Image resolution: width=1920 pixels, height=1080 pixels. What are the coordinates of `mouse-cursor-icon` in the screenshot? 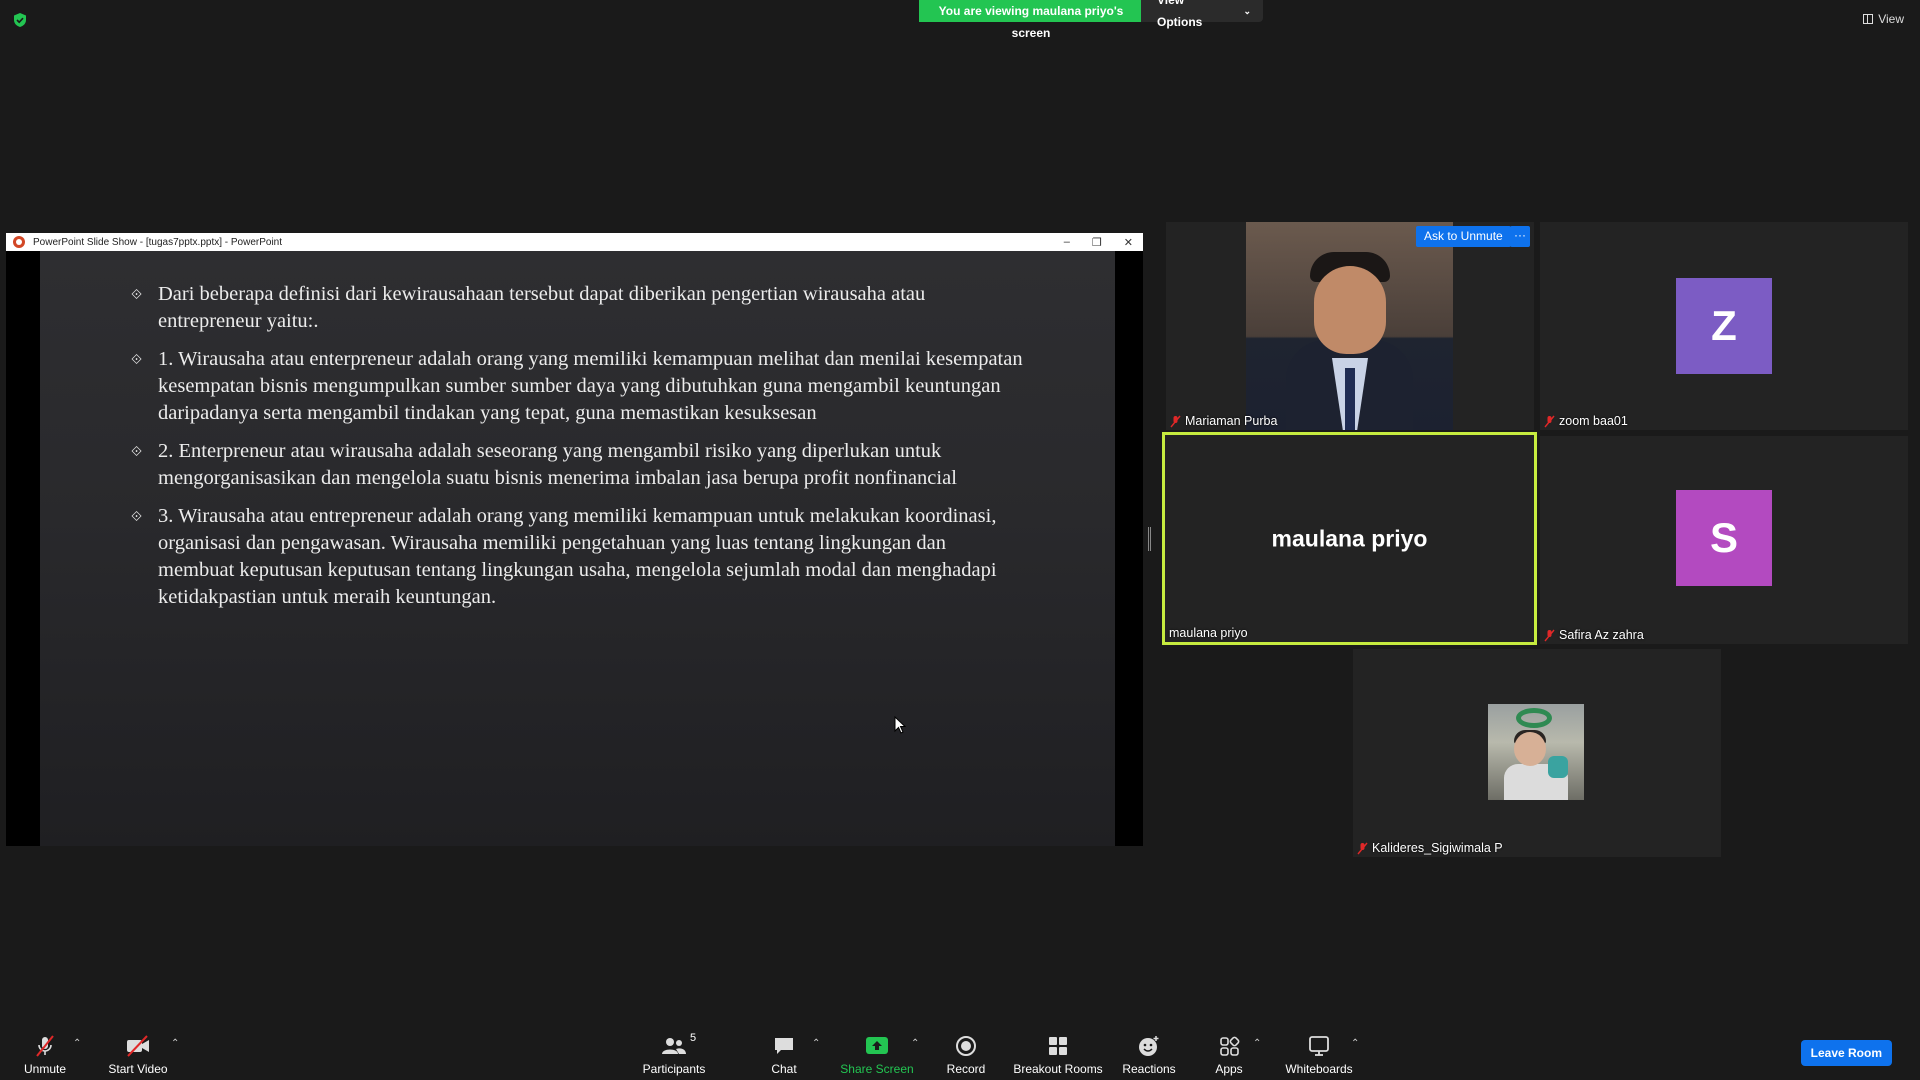 It's located at (900, 725).